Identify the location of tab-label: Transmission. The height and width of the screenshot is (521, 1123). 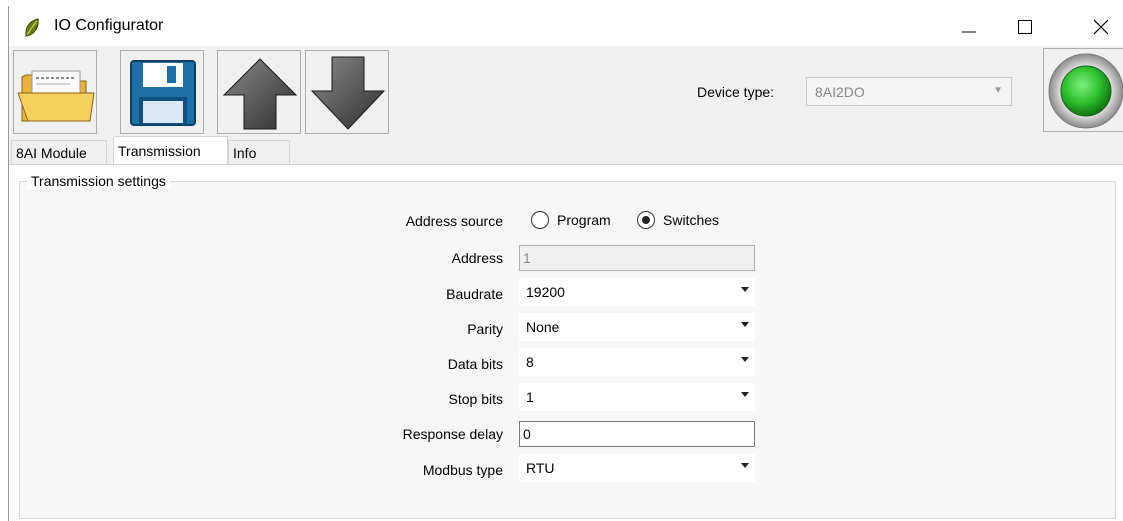
(159, 151).